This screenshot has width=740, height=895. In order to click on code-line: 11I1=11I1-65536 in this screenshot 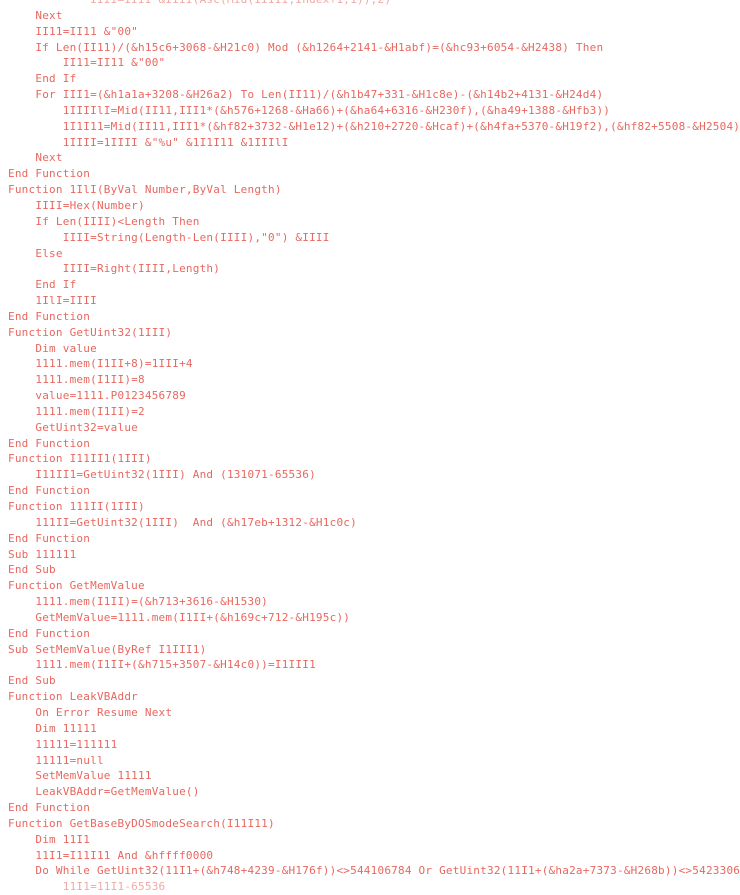, I will do `click(87, 887)`.